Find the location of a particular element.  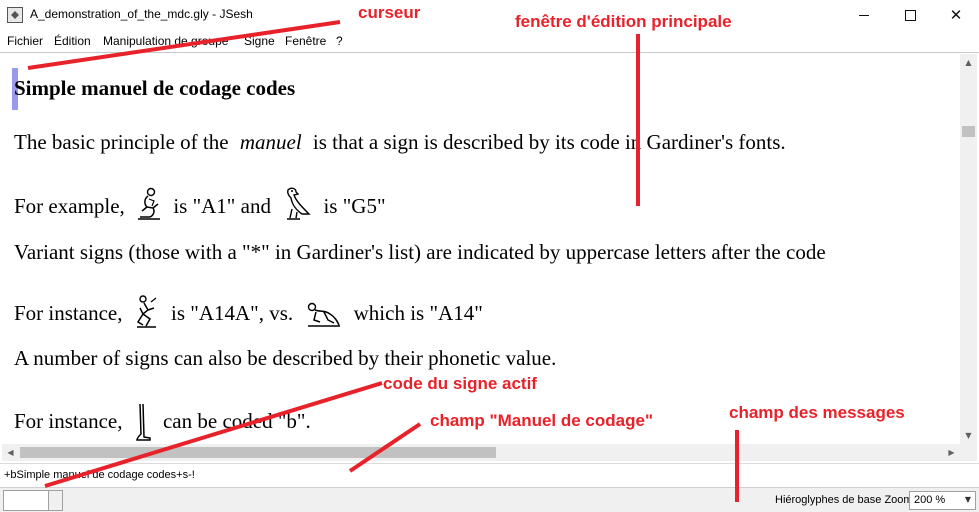

text-run: is "A1" and is located at coordinates (222, 206).